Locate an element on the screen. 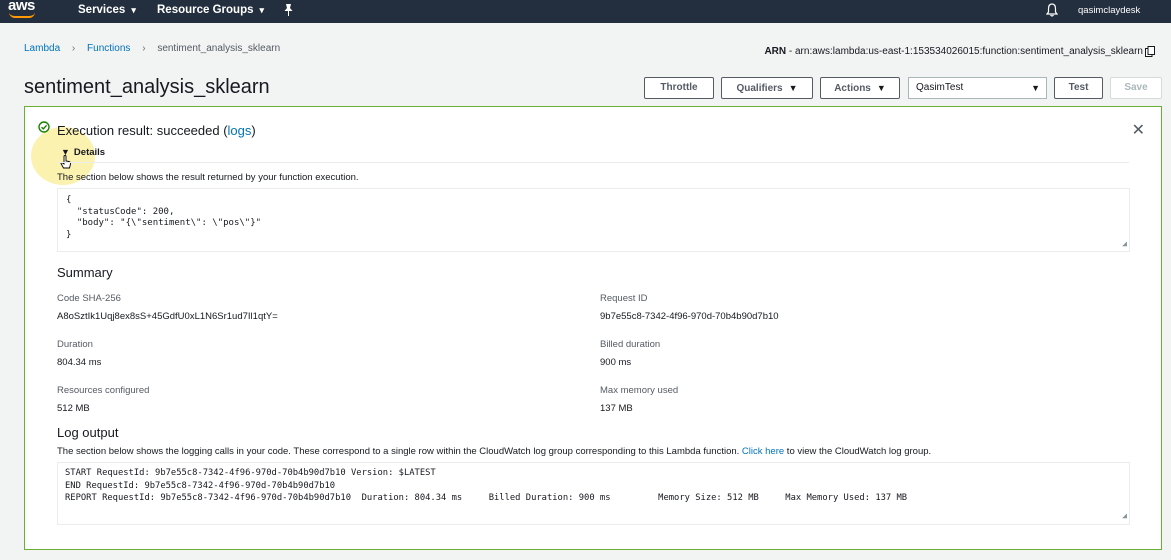  test-button: Test is located at coordinates (1078, 88).